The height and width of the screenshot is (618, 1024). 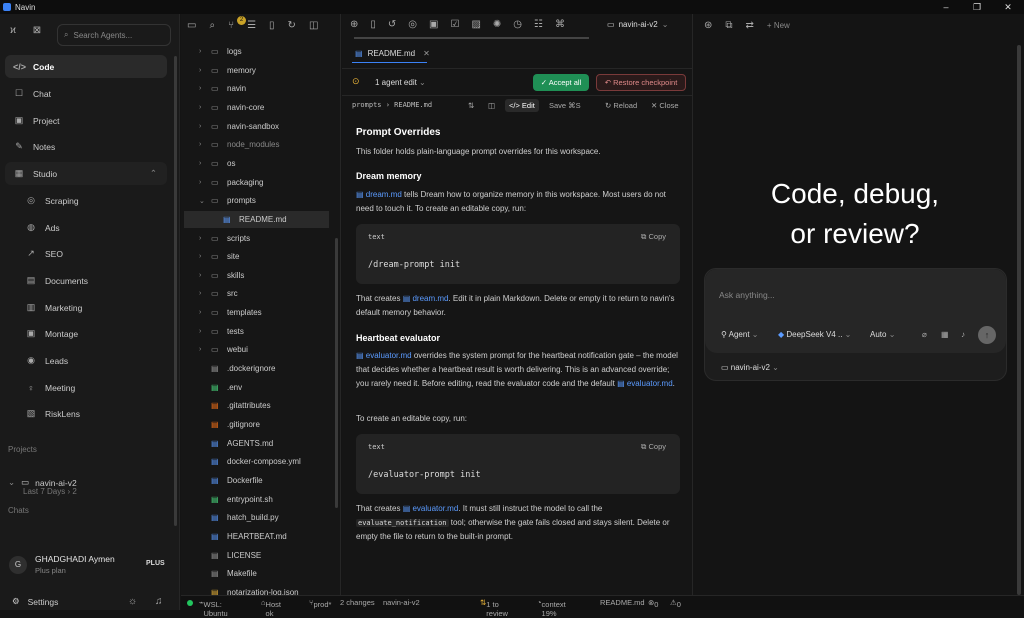 What do you see at coordinates (86, 120) in the screenshot?
I see `nav-project: ▣ Project` at bounding box center [86, 120].